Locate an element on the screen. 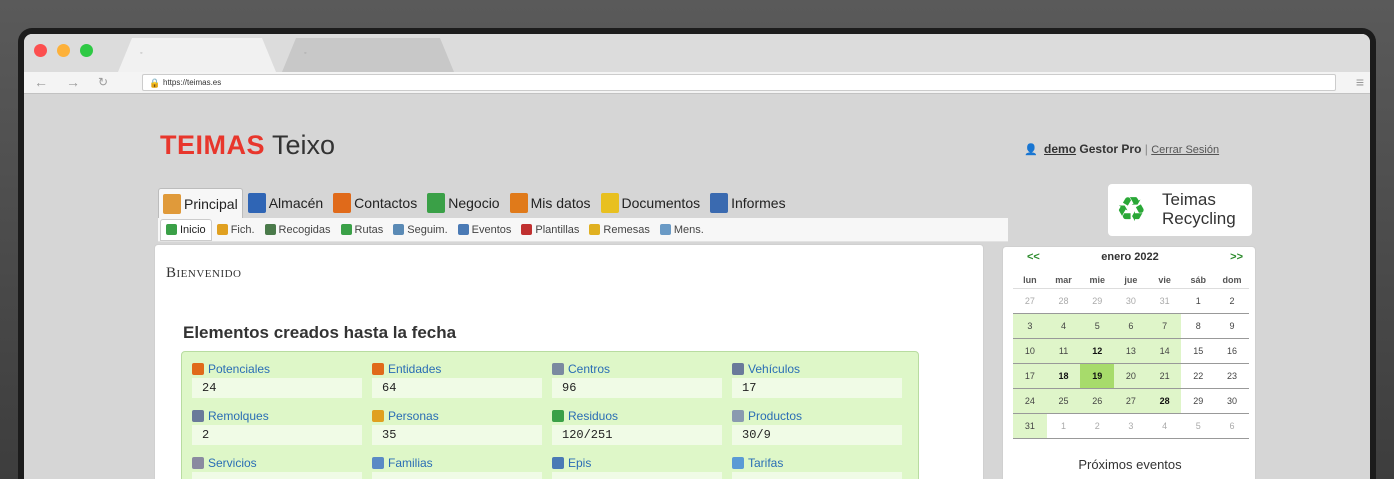  calendar-day: 22 is located at coordinates (1198, 376).